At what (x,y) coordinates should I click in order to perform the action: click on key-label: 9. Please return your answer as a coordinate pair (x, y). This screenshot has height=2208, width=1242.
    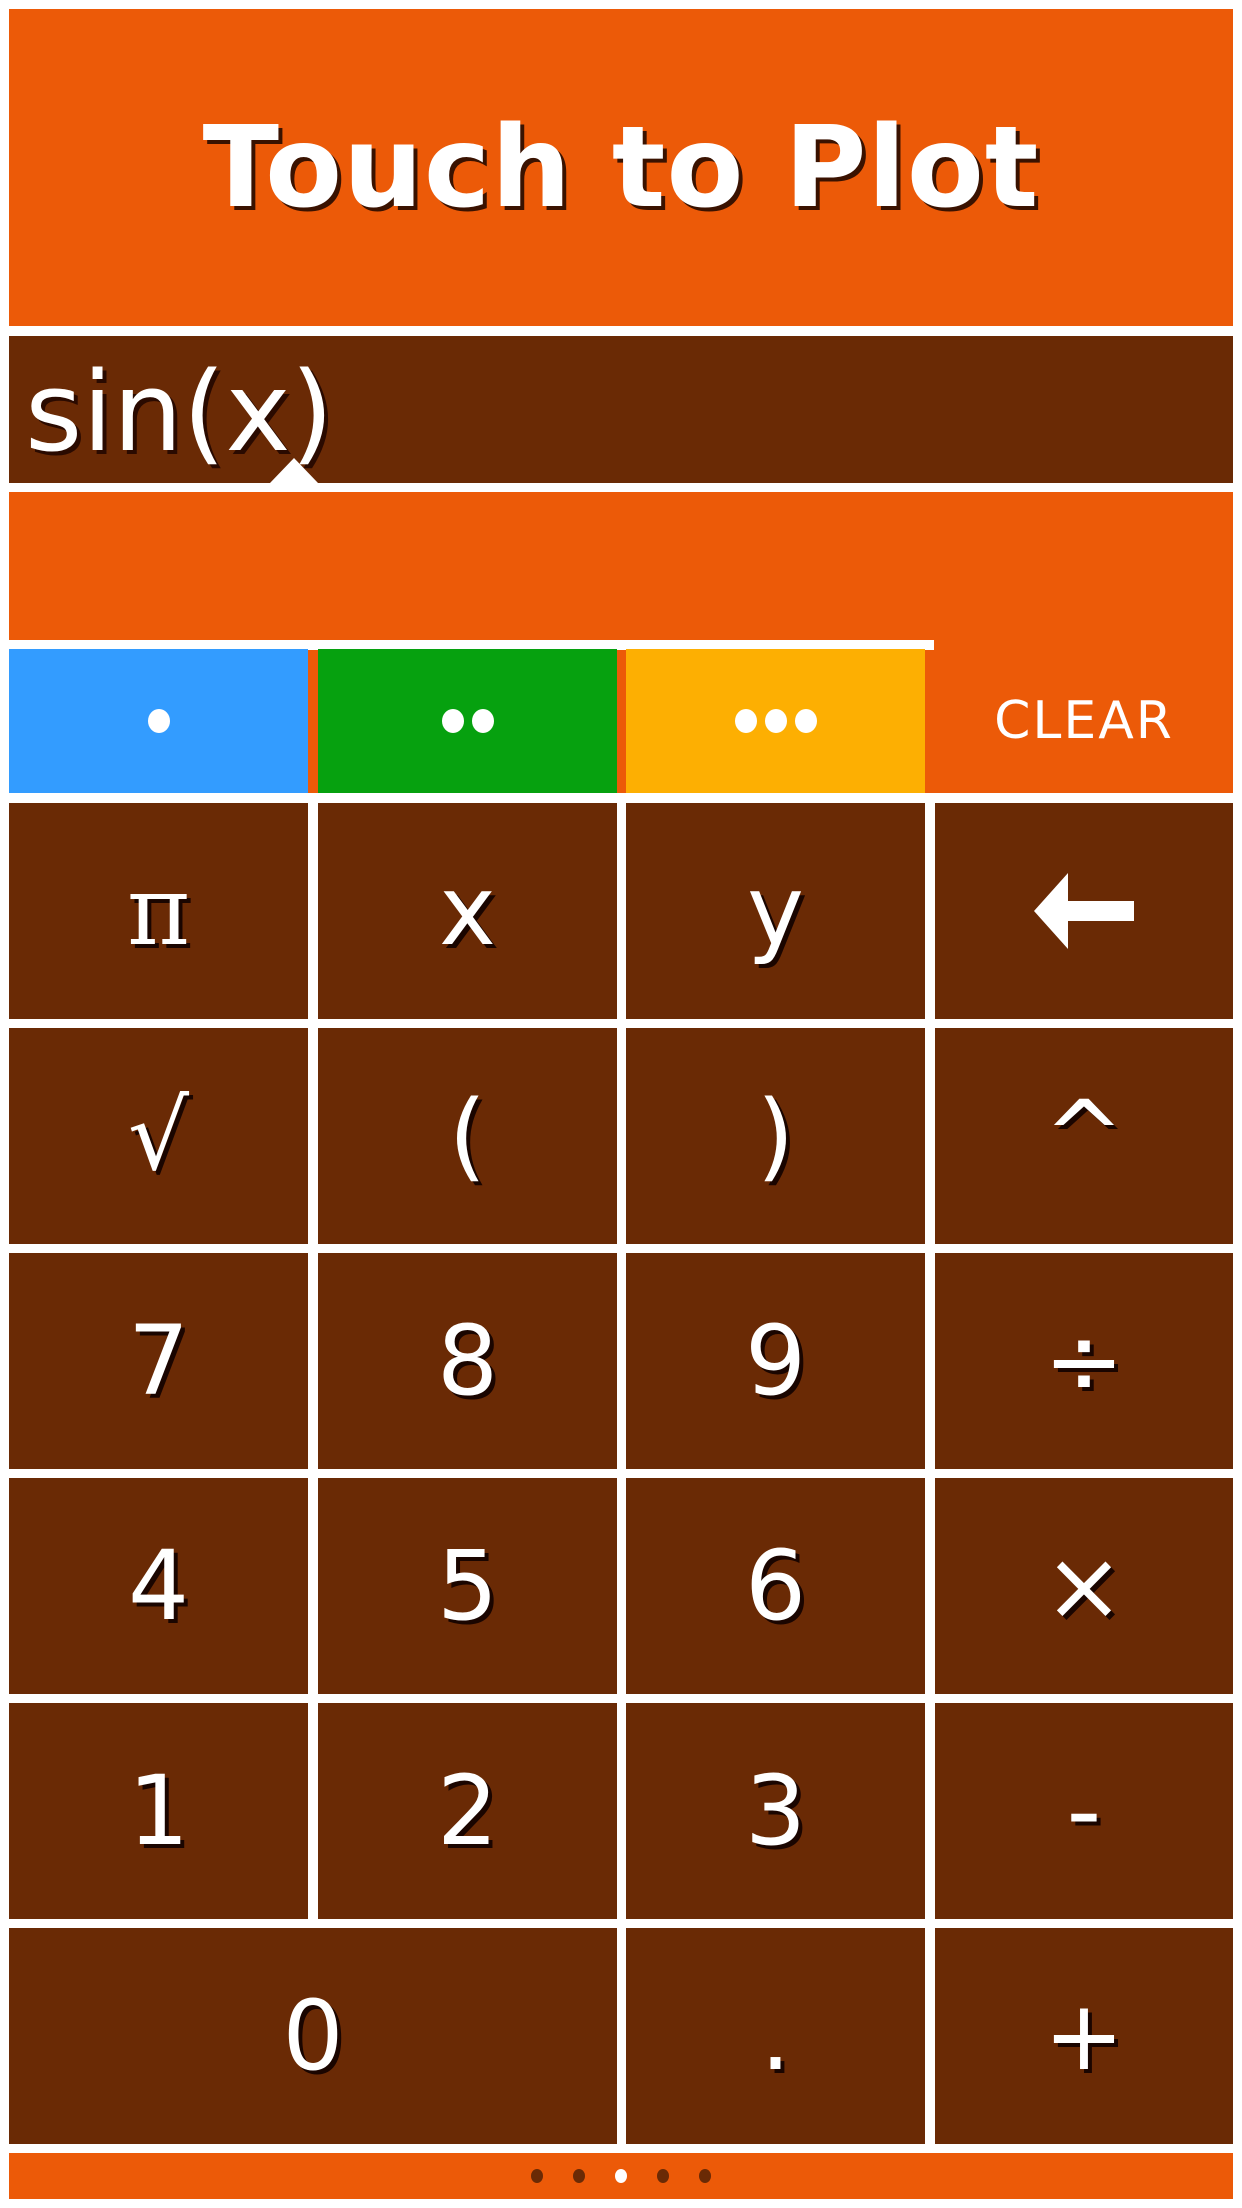
    Looking at the image, I should click on (775, 1361).